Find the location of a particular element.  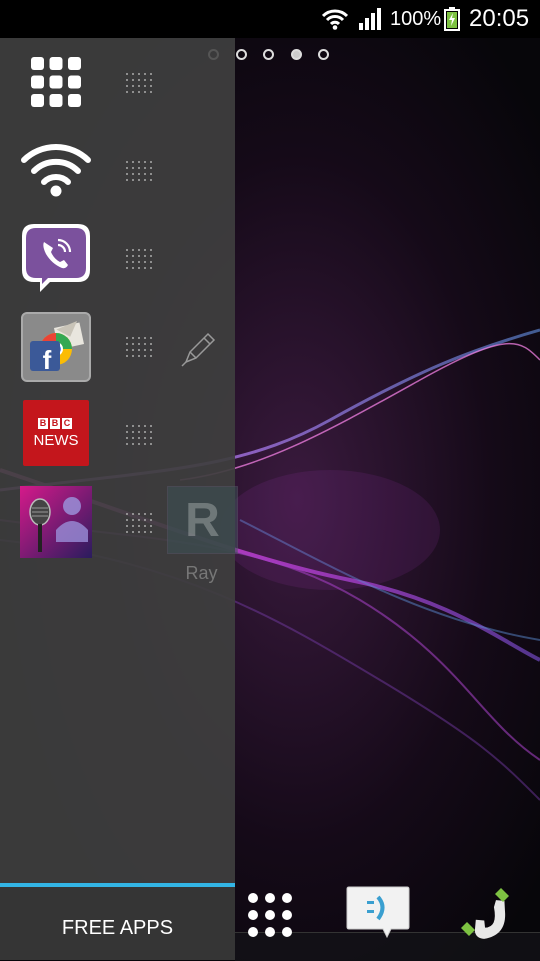

app-grid-icon is located at coordinates (56, 82).